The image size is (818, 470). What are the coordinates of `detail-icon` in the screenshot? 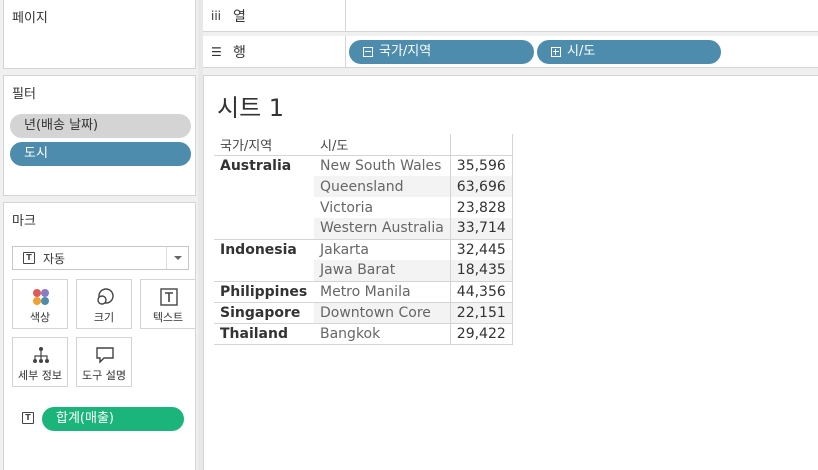 It's located at (41, 355).